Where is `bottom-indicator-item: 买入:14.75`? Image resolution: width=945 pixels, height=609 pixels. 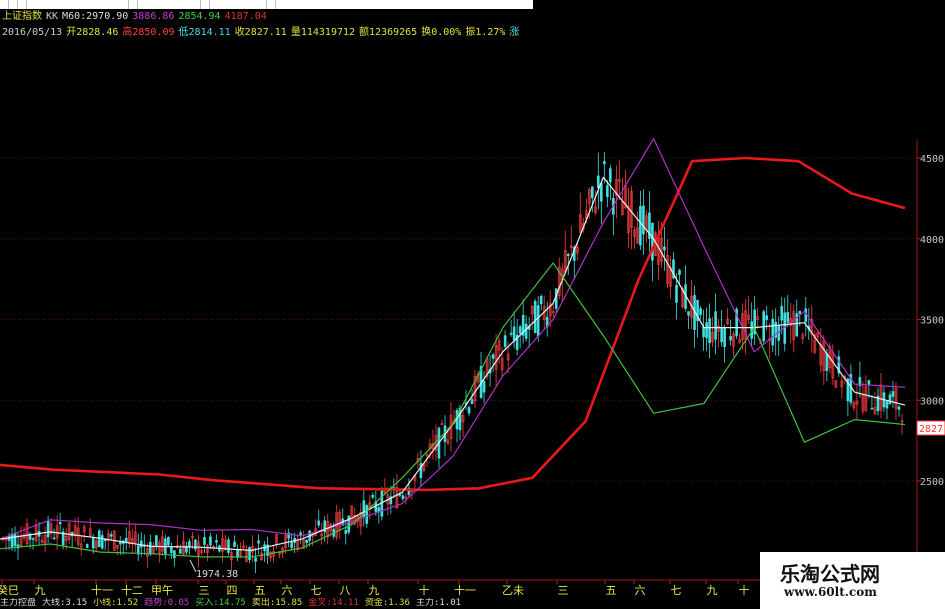 bottom-indicator-item: 买入:14.75 is located at coordinates (220, 603).